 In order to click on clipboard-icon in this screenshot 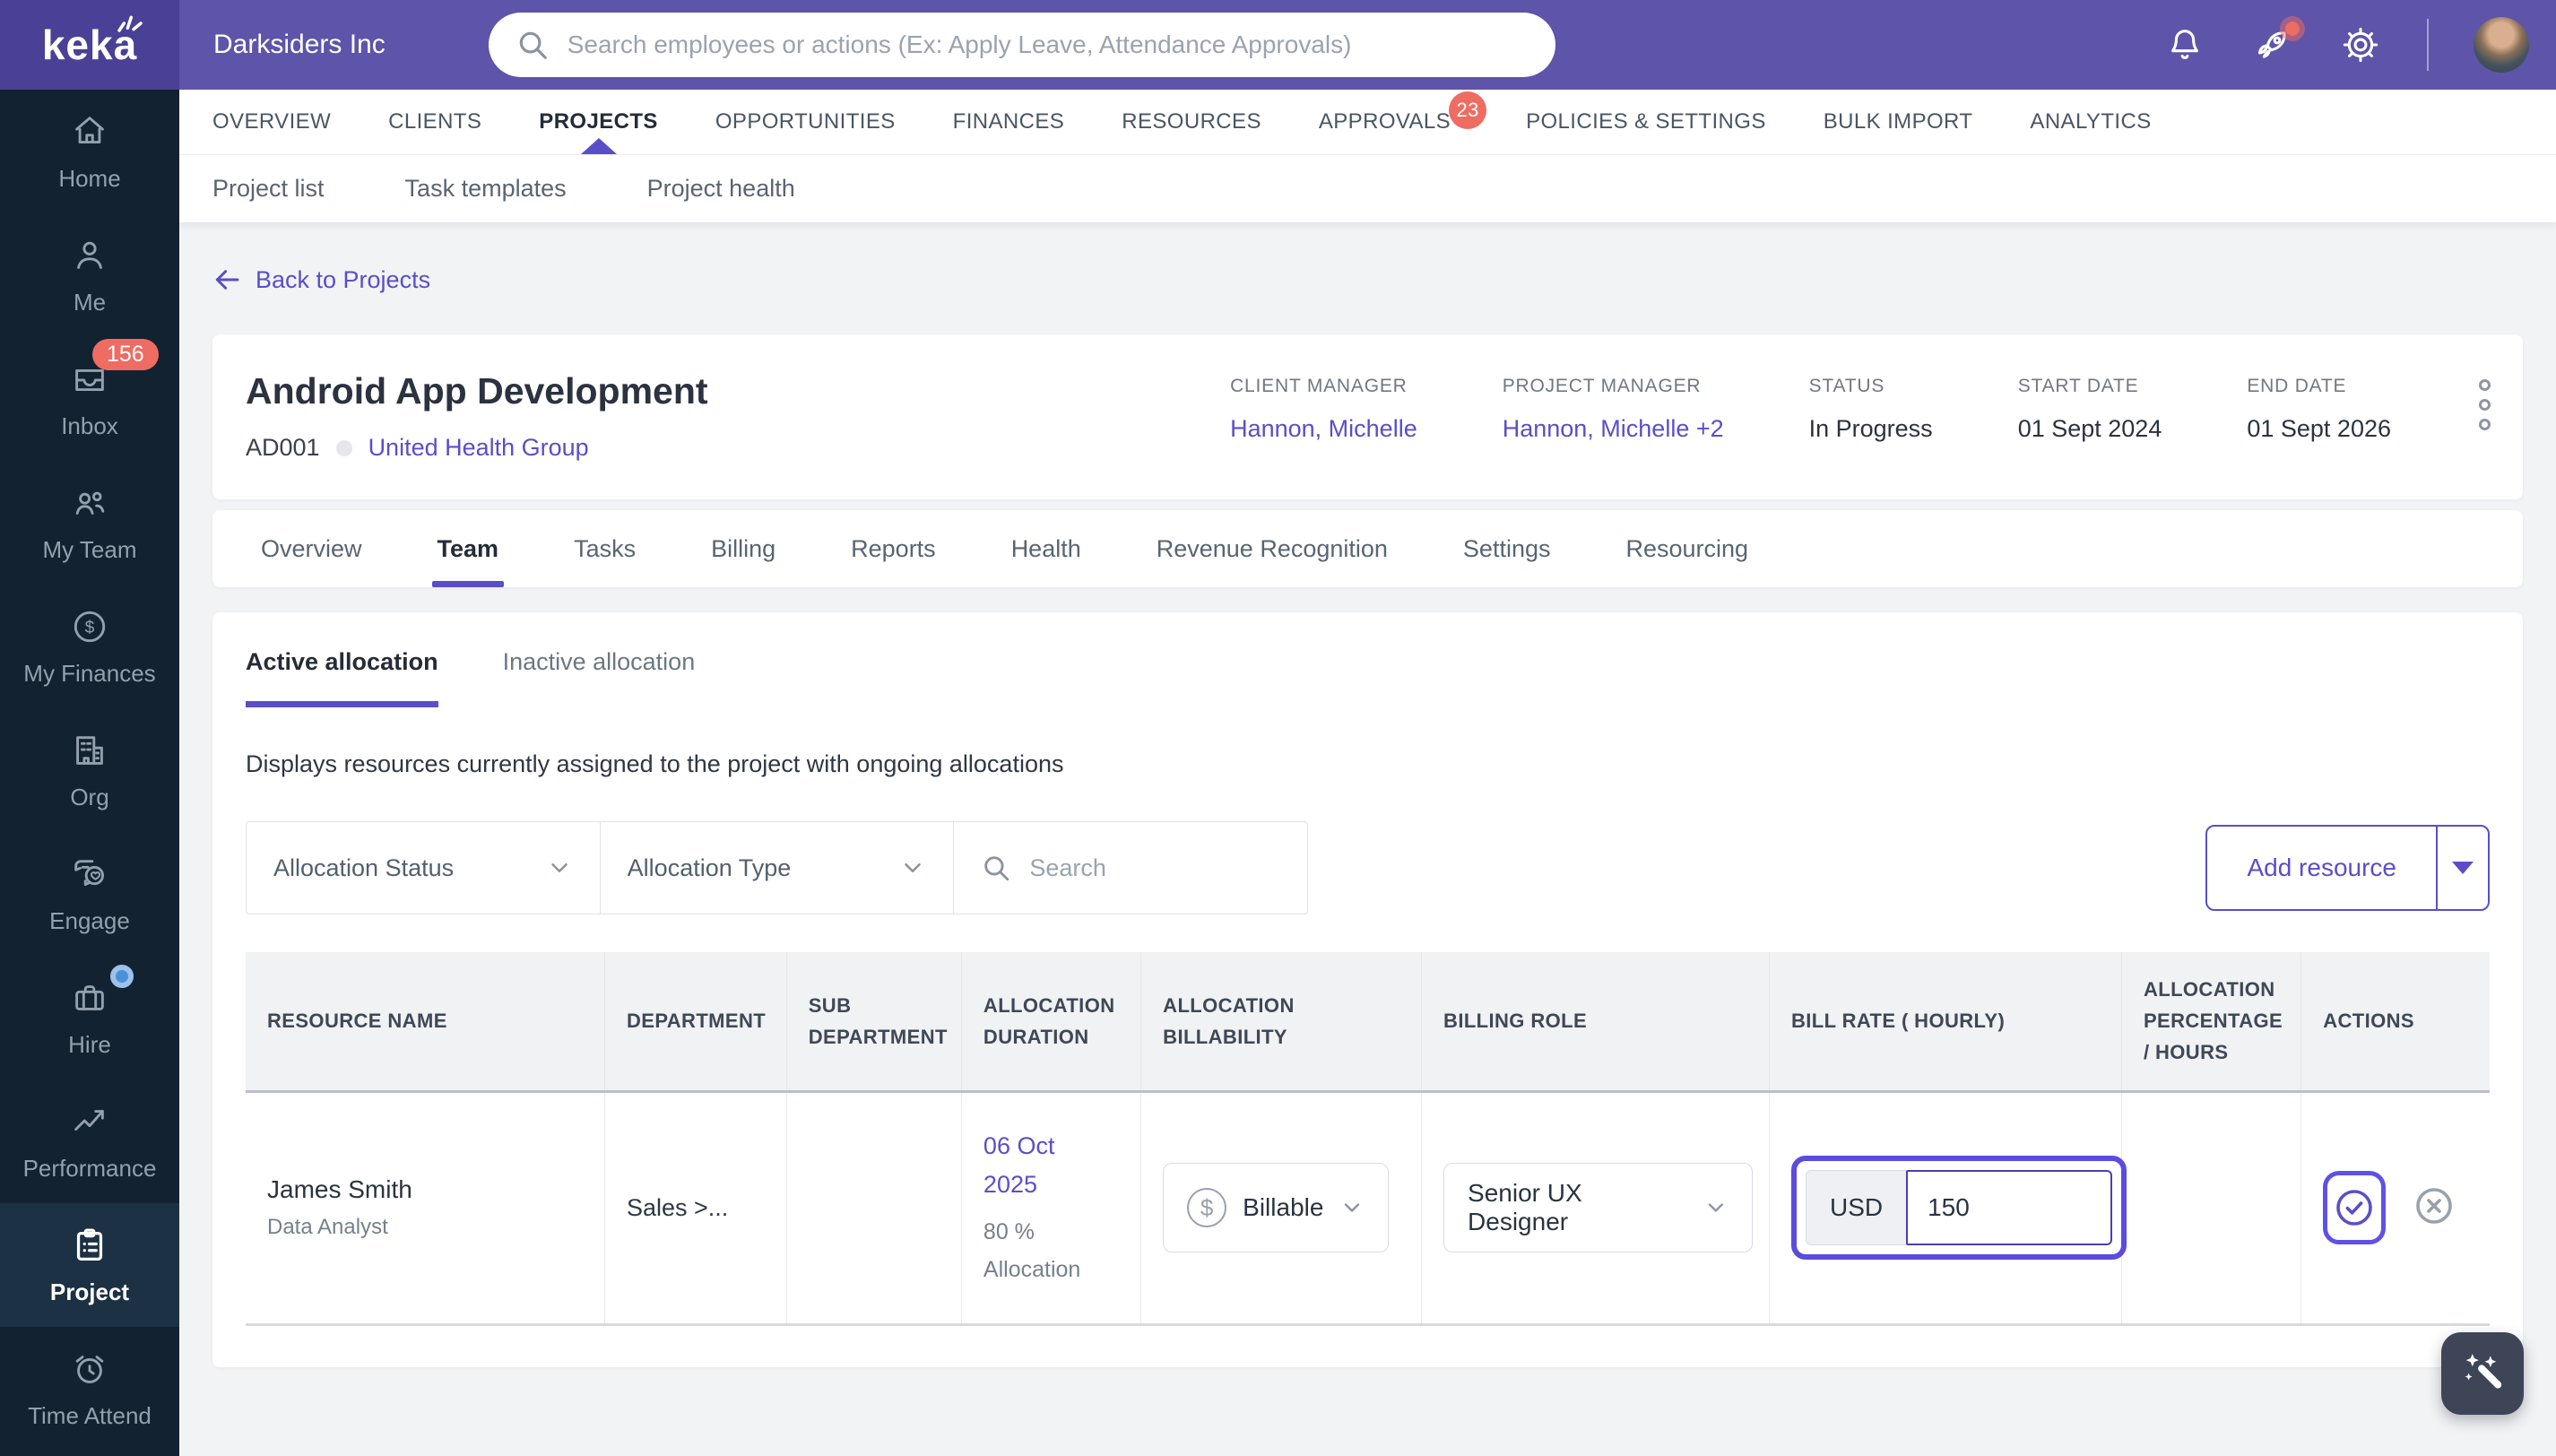, I will do `click(89, 1246)`.